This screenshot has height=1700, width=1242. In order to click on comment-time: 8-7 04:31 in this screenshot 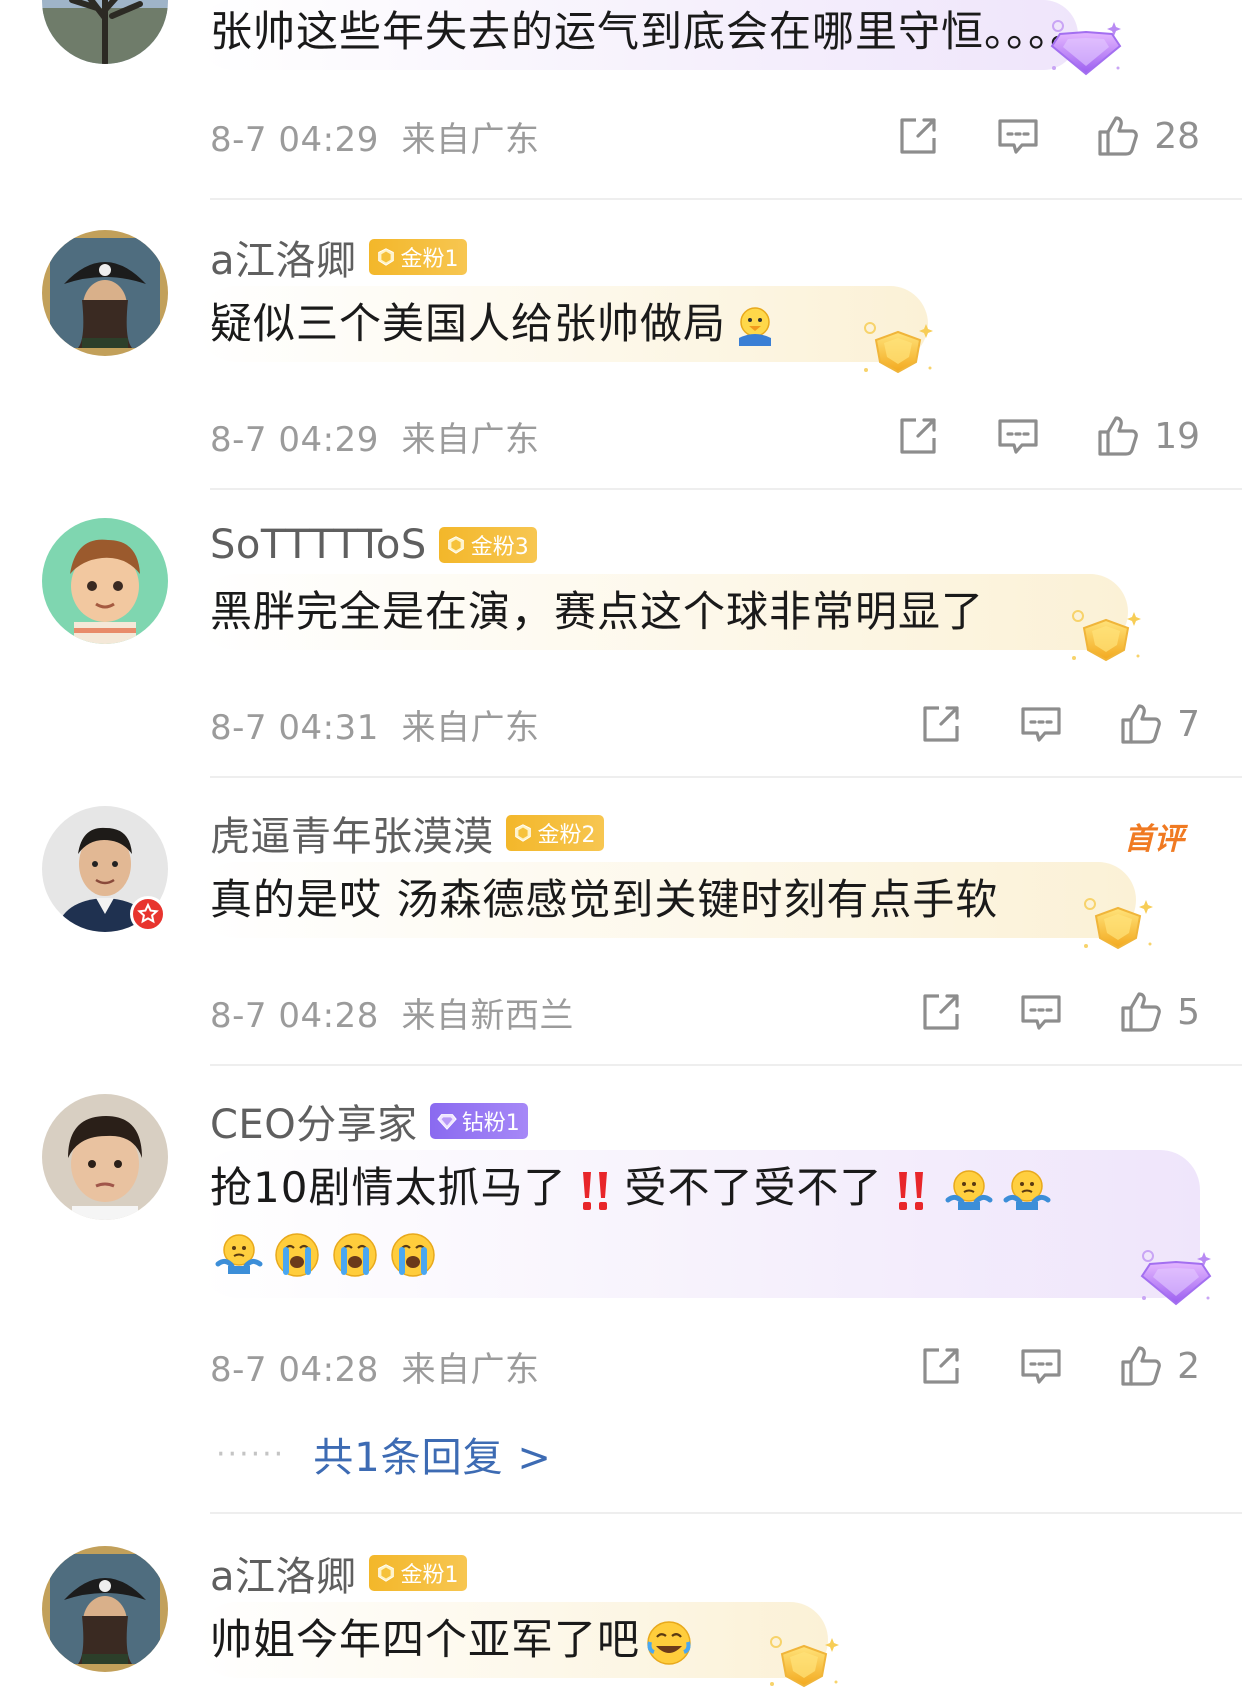, I will do `click(294, 727)`.